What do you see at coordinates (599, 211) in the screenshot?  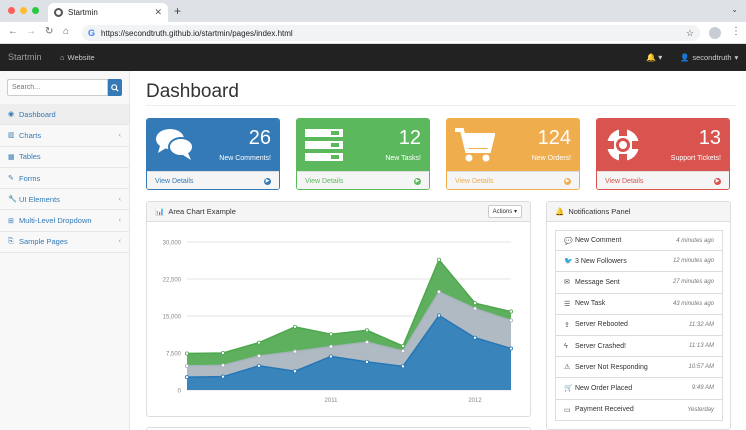 I see `notifications-title: Notifications Panel` at bounding box center [599, 211].